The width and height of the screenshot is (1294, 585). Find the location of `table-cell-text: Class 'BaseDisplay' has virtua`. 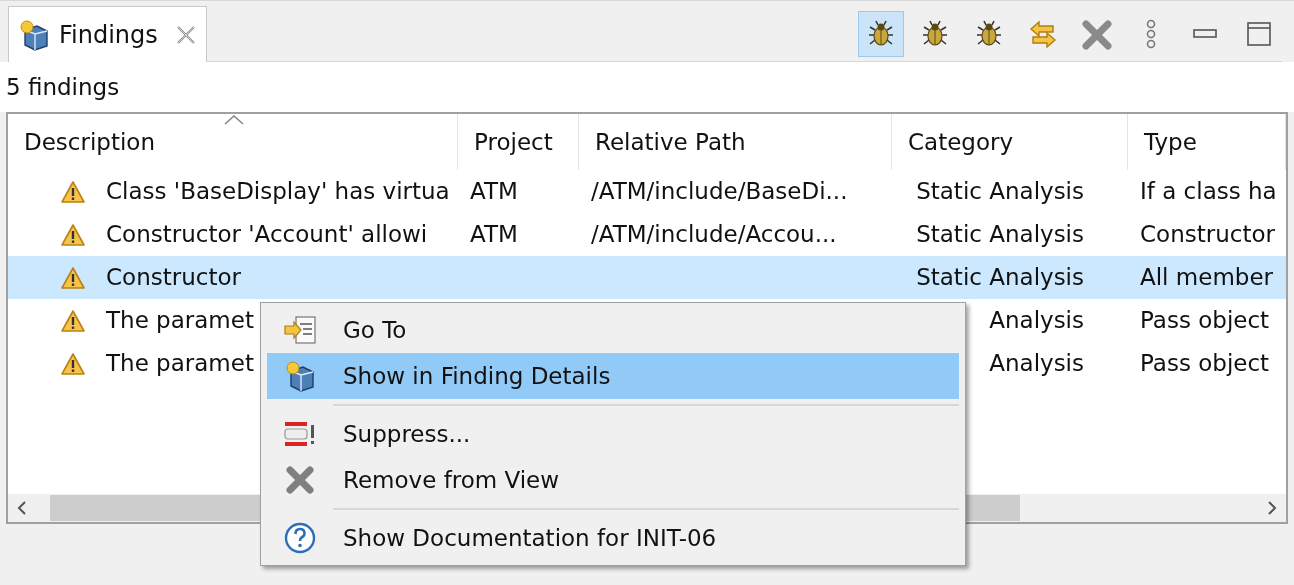

table-cell-text: Class 'BaseDisplay' has virtua is located at coordinates (278, 192).